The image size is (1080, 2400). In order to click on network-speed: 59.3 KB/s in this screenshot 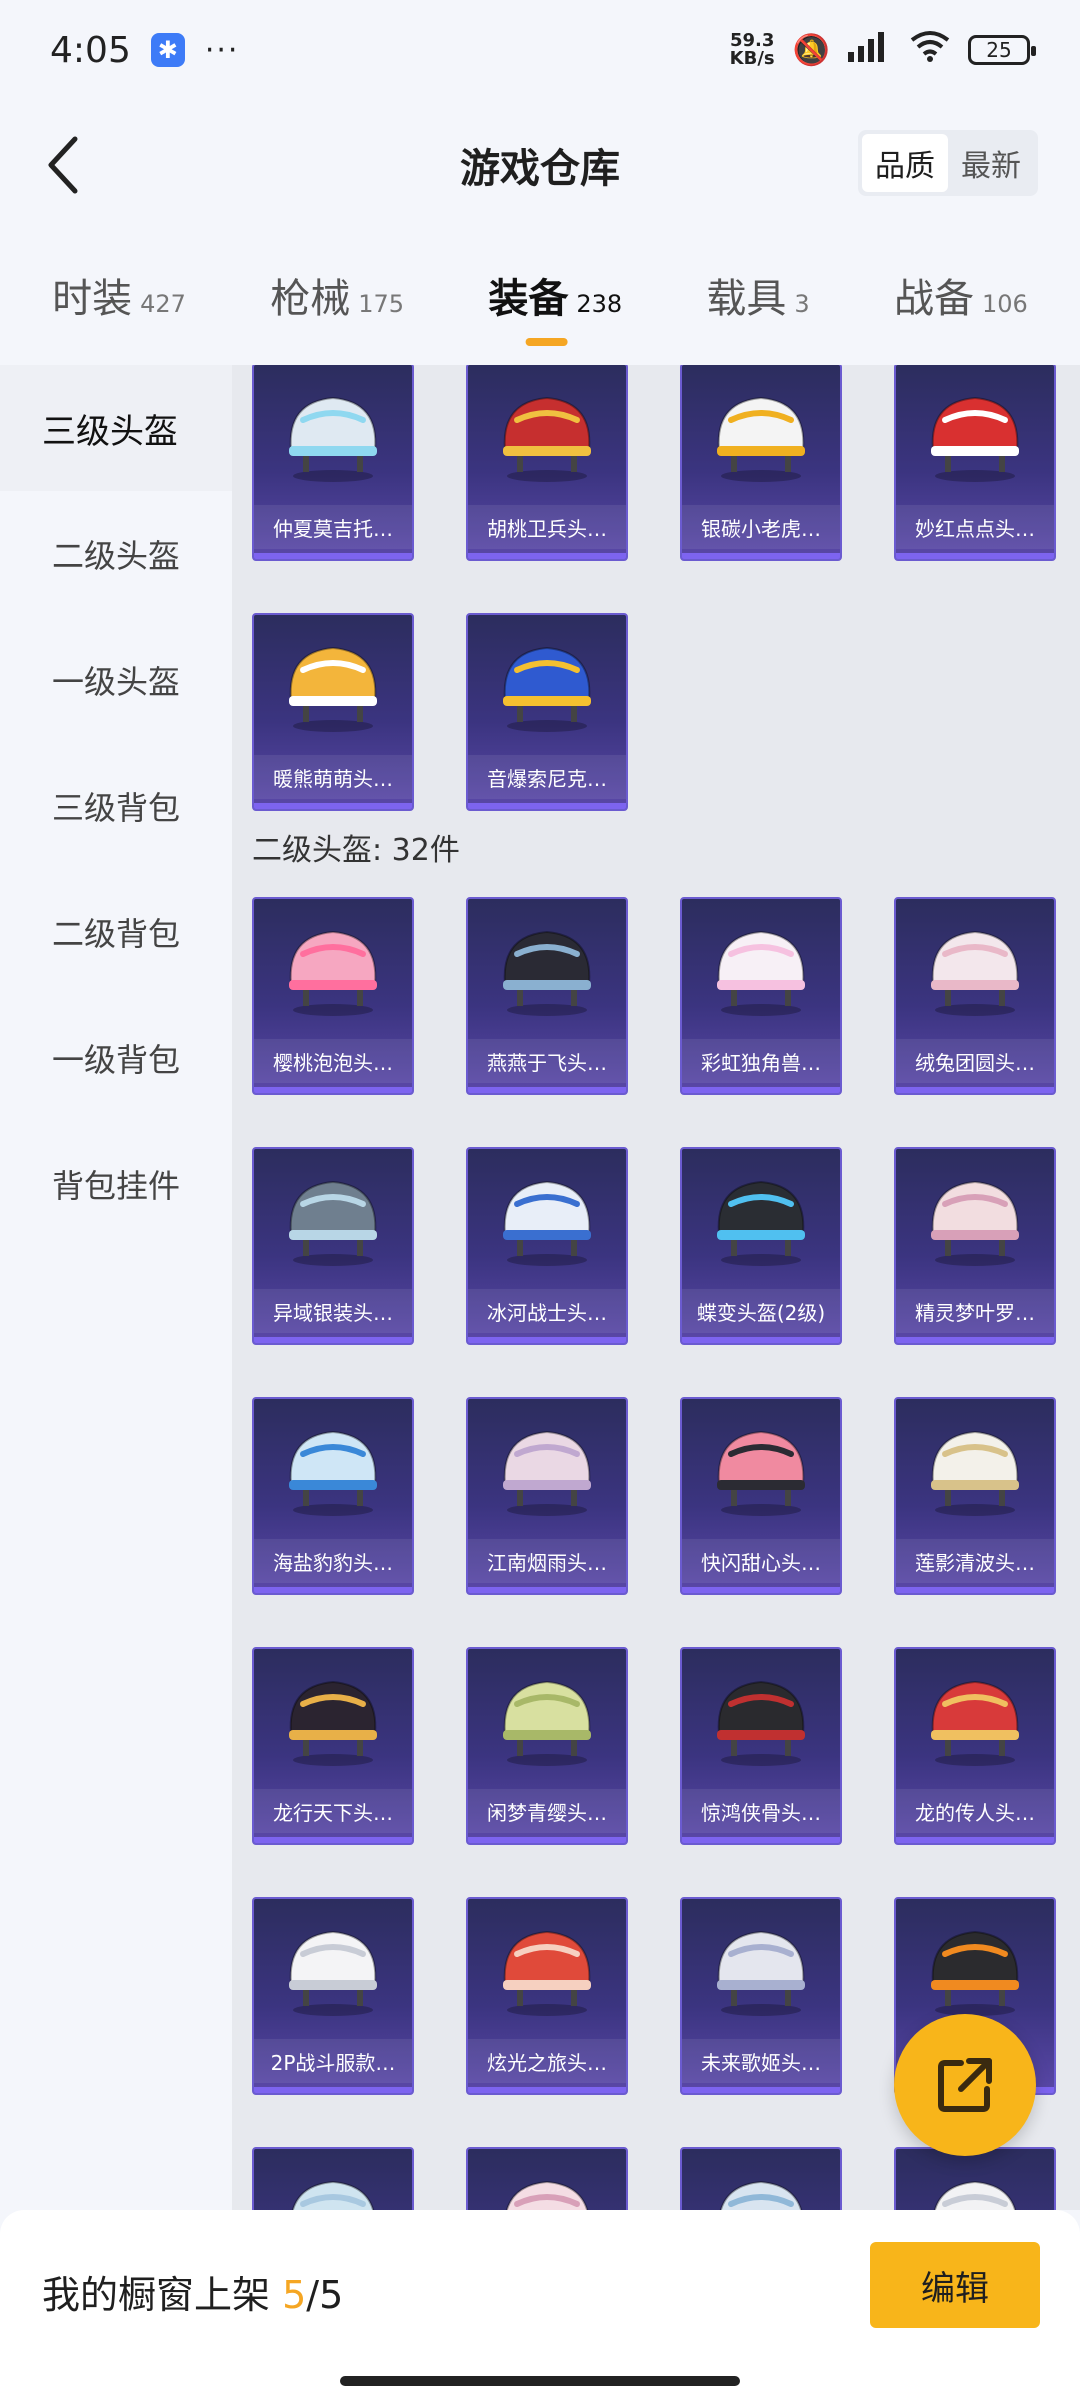, I will do `click(752, 50)`.